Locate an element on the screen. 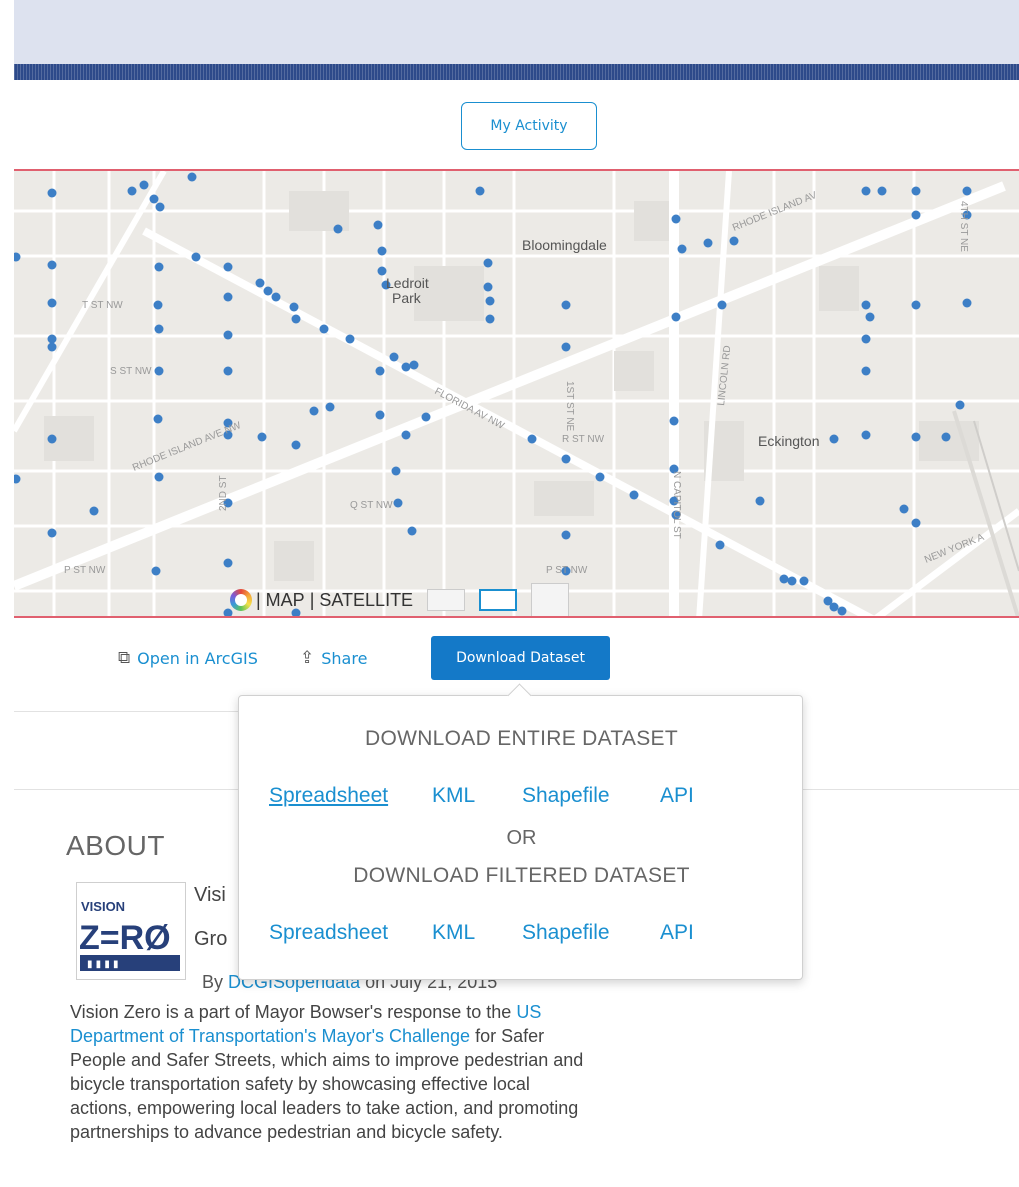 Image resolution: width=1019 pixels, height=1187 pixels. entire-spreadsheet-option: Spreadsheet is located at coordinates (328, 796).